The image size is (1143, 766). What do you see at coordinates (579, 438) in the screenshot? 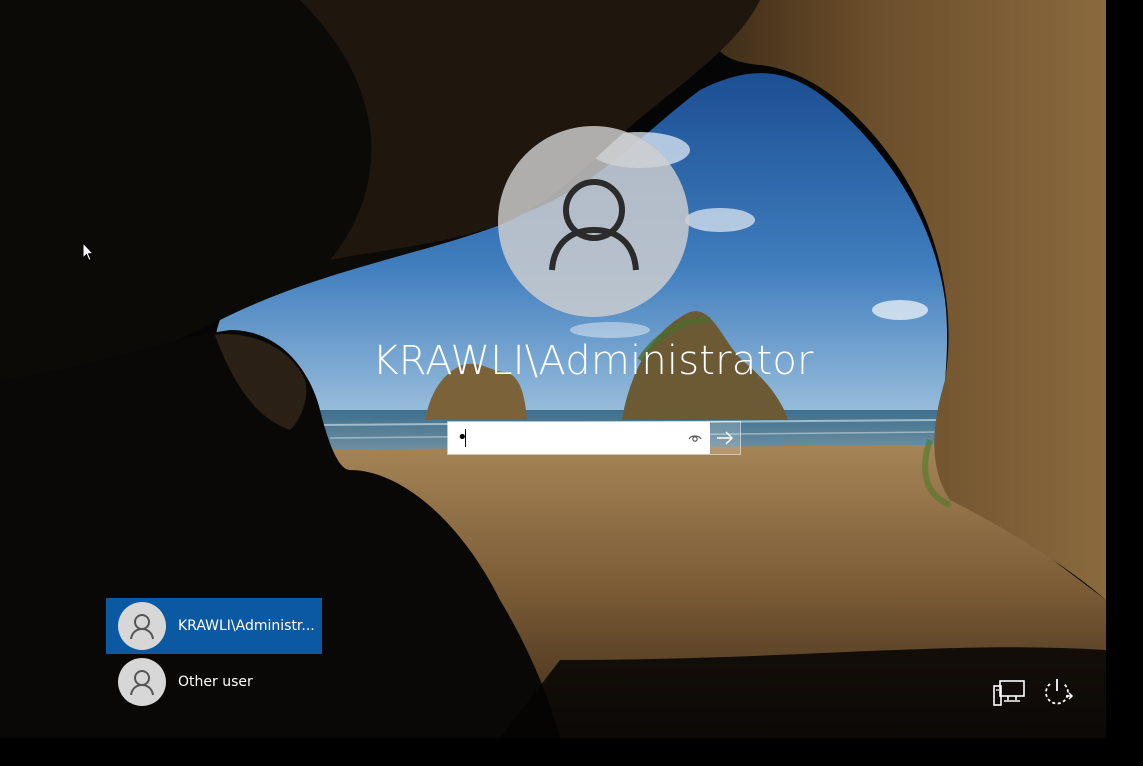
I see `password-input: •` at bounding box center [579, 438].